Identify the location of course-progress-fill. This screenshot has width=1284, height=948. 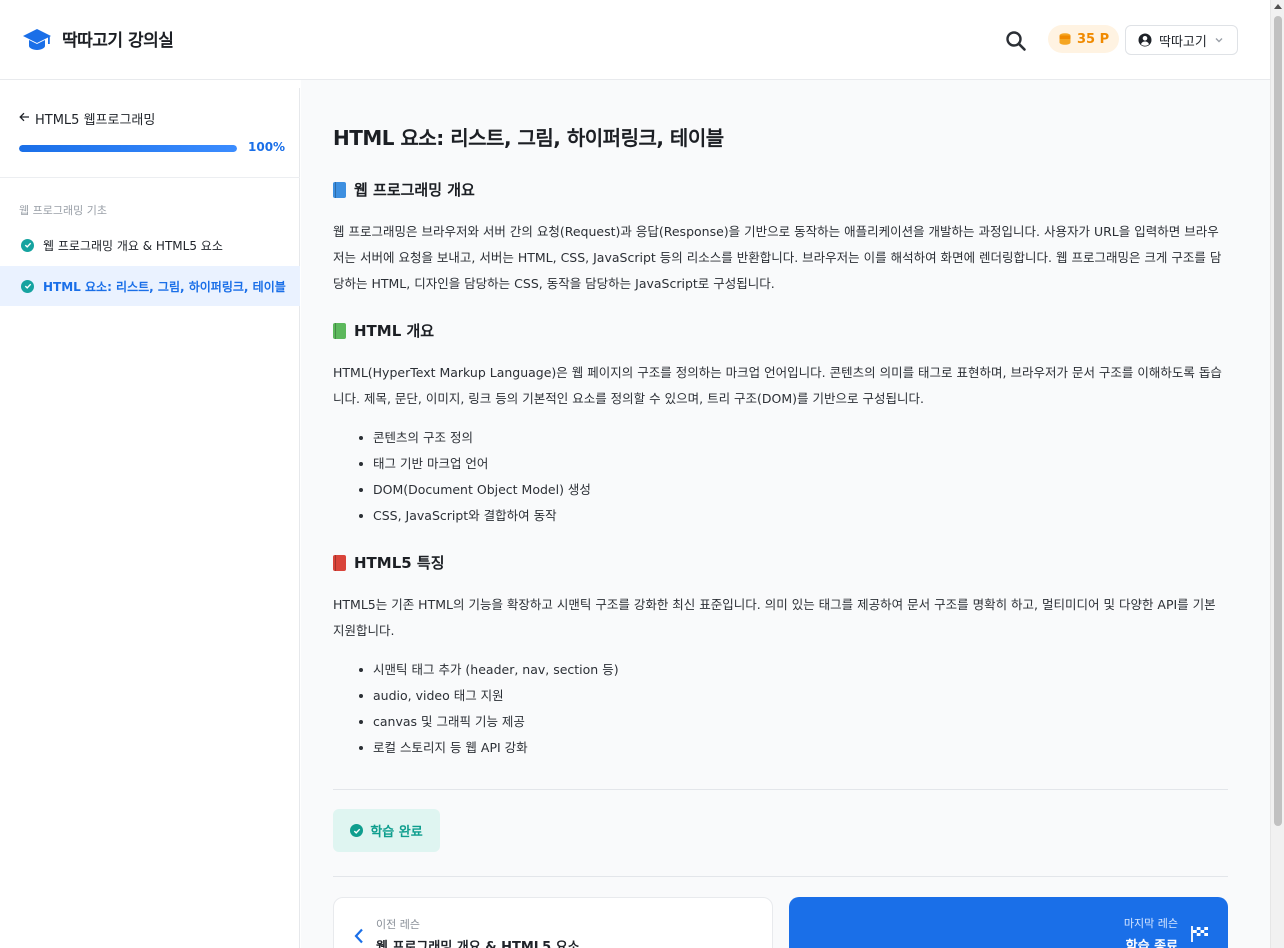
(128, 148).